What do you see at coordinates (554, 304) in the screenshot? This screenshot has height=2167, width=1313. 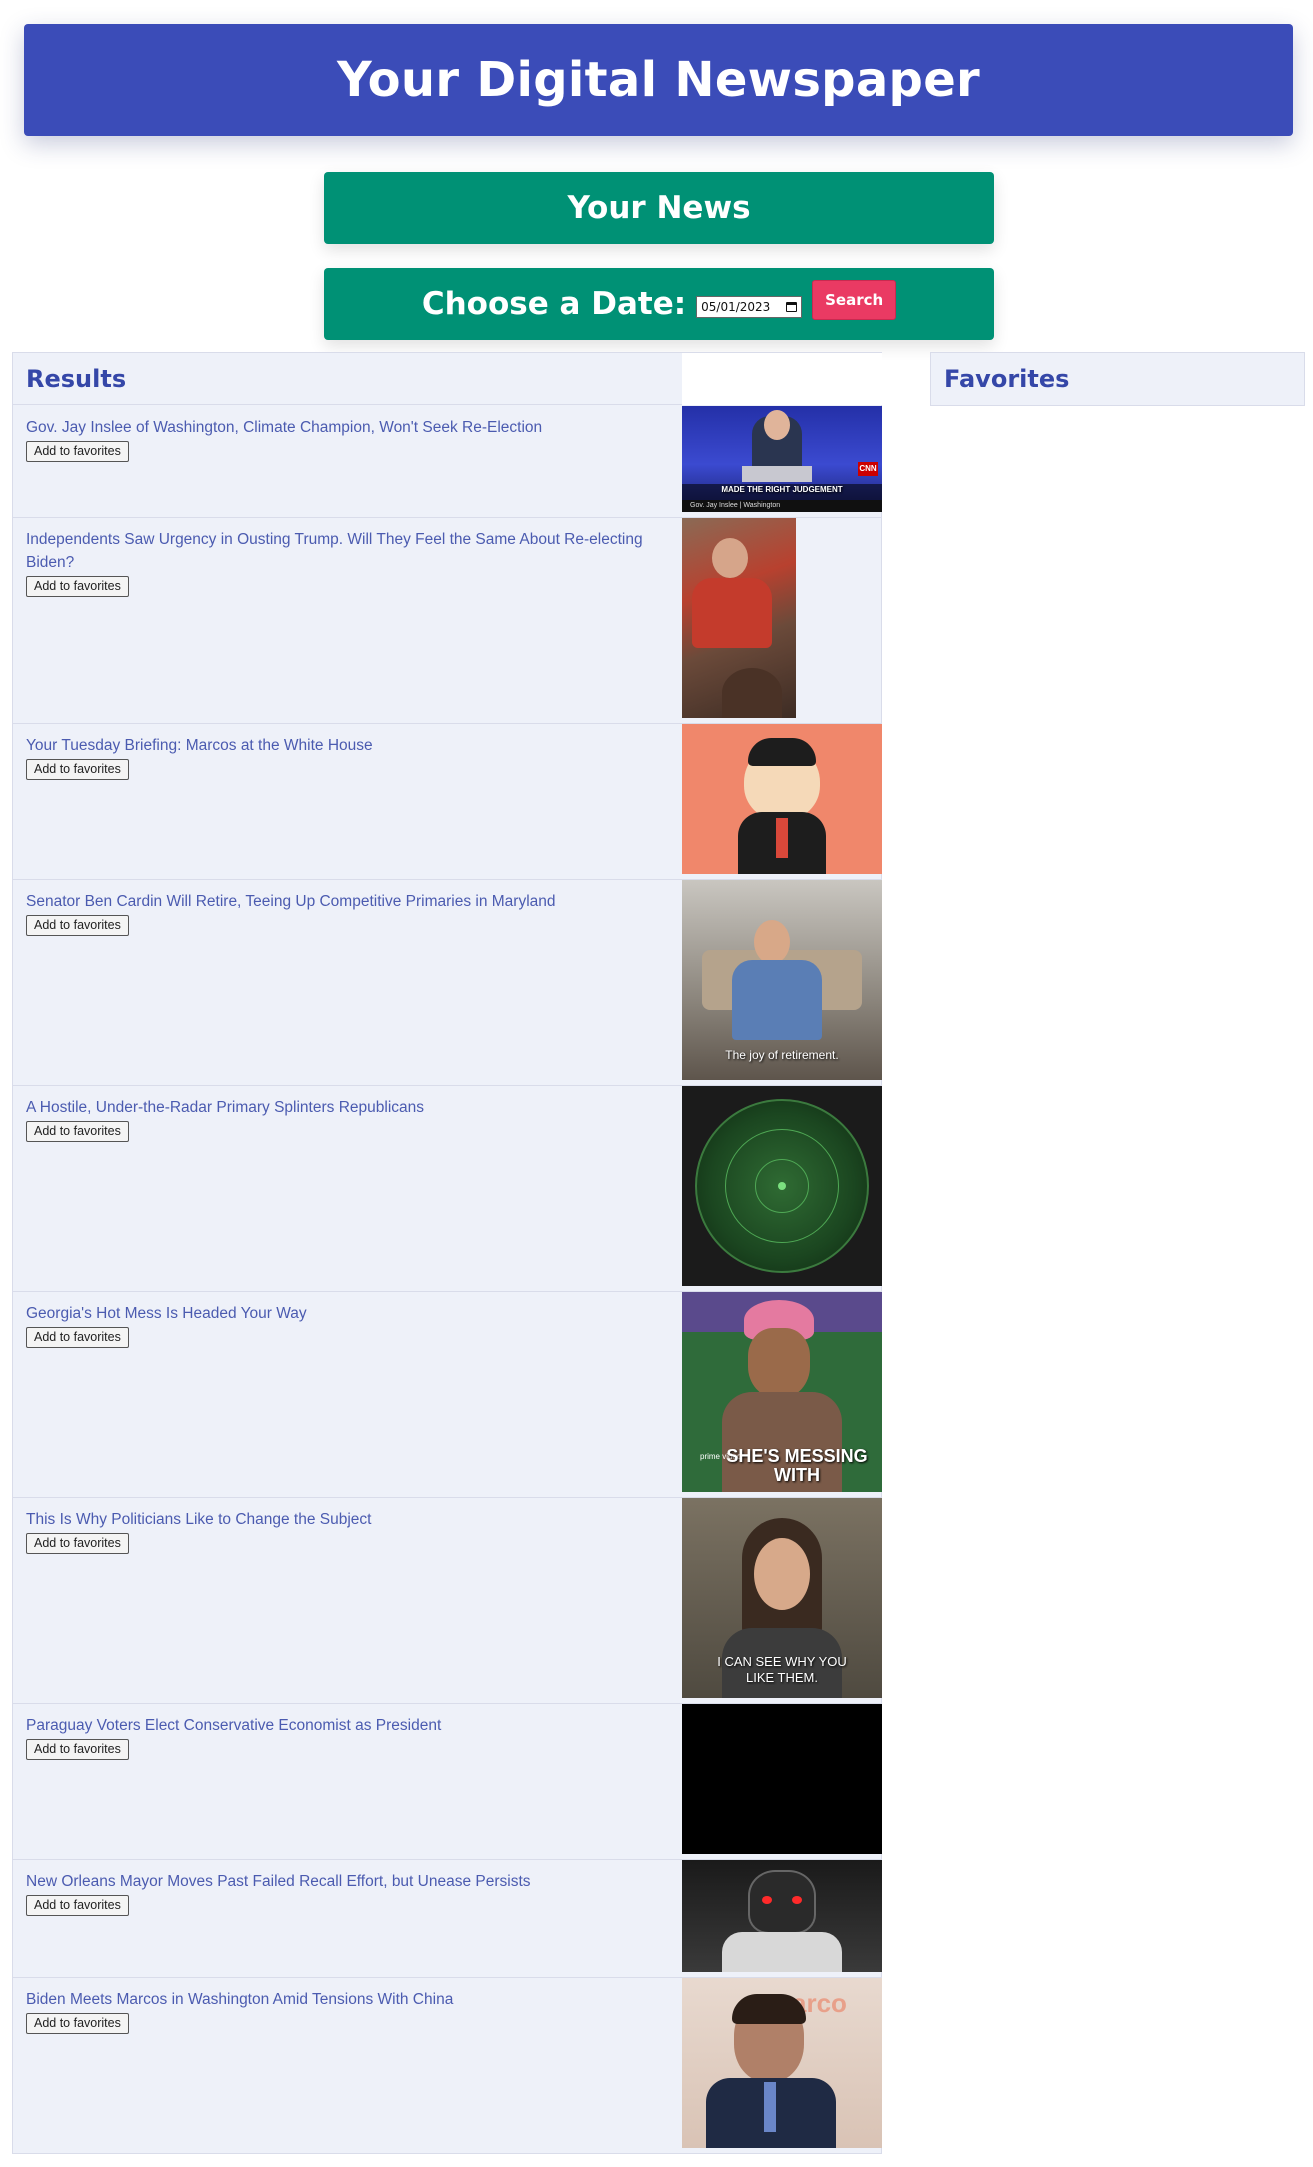 I see `date-label: Choose a Date:` at bounding box center [554, 304].